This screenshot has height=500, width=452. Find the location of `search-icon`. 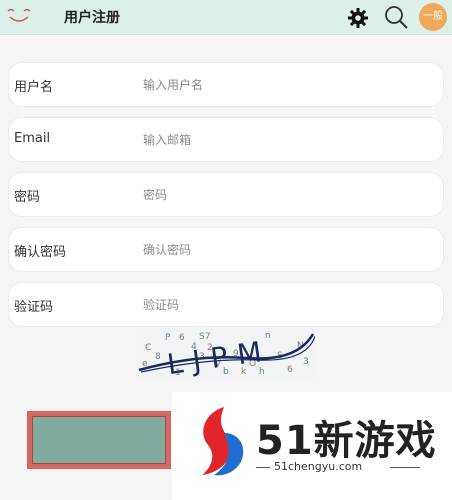

search-icon is located at coordinates (396, 17).